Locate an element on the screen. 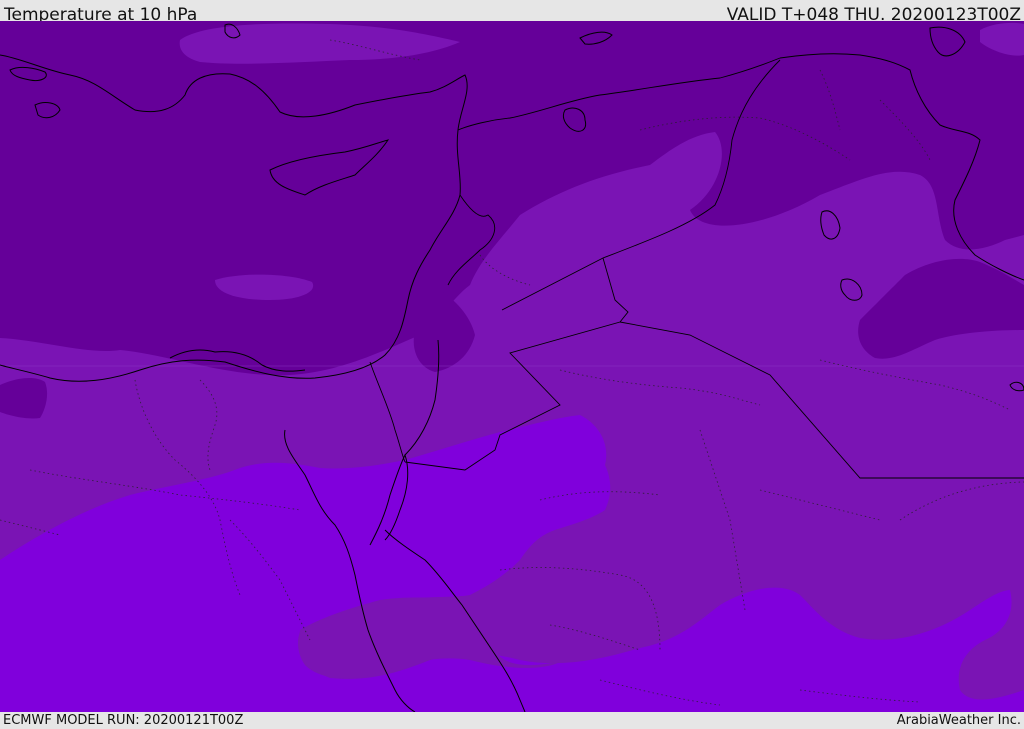 Image resolution: width=1024 pixels, height=729 pixels. model-run-label: ECMWF MODEL RUN: 20200121T00Z is located at coordinates (123, 720).